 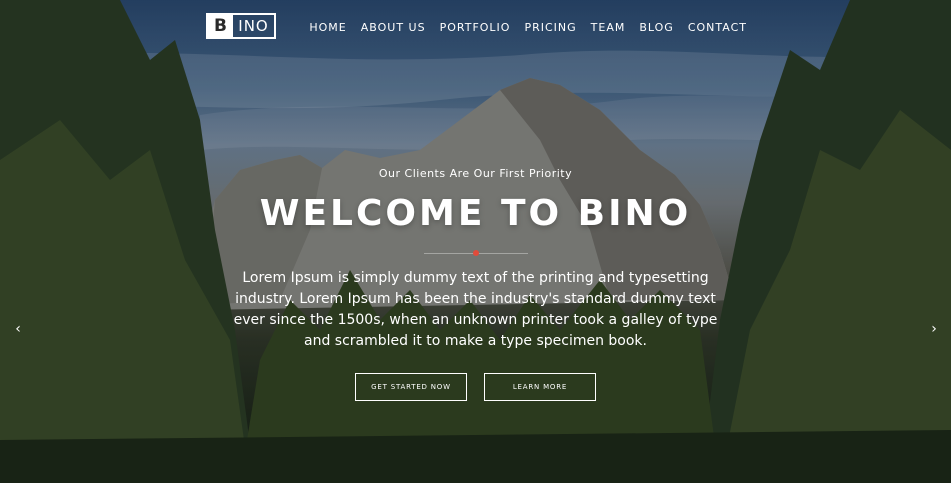 What do you see at coordinates (220, 26) in the screenshot?
I see `logo-mark: B` at bounding box center [220, 26].